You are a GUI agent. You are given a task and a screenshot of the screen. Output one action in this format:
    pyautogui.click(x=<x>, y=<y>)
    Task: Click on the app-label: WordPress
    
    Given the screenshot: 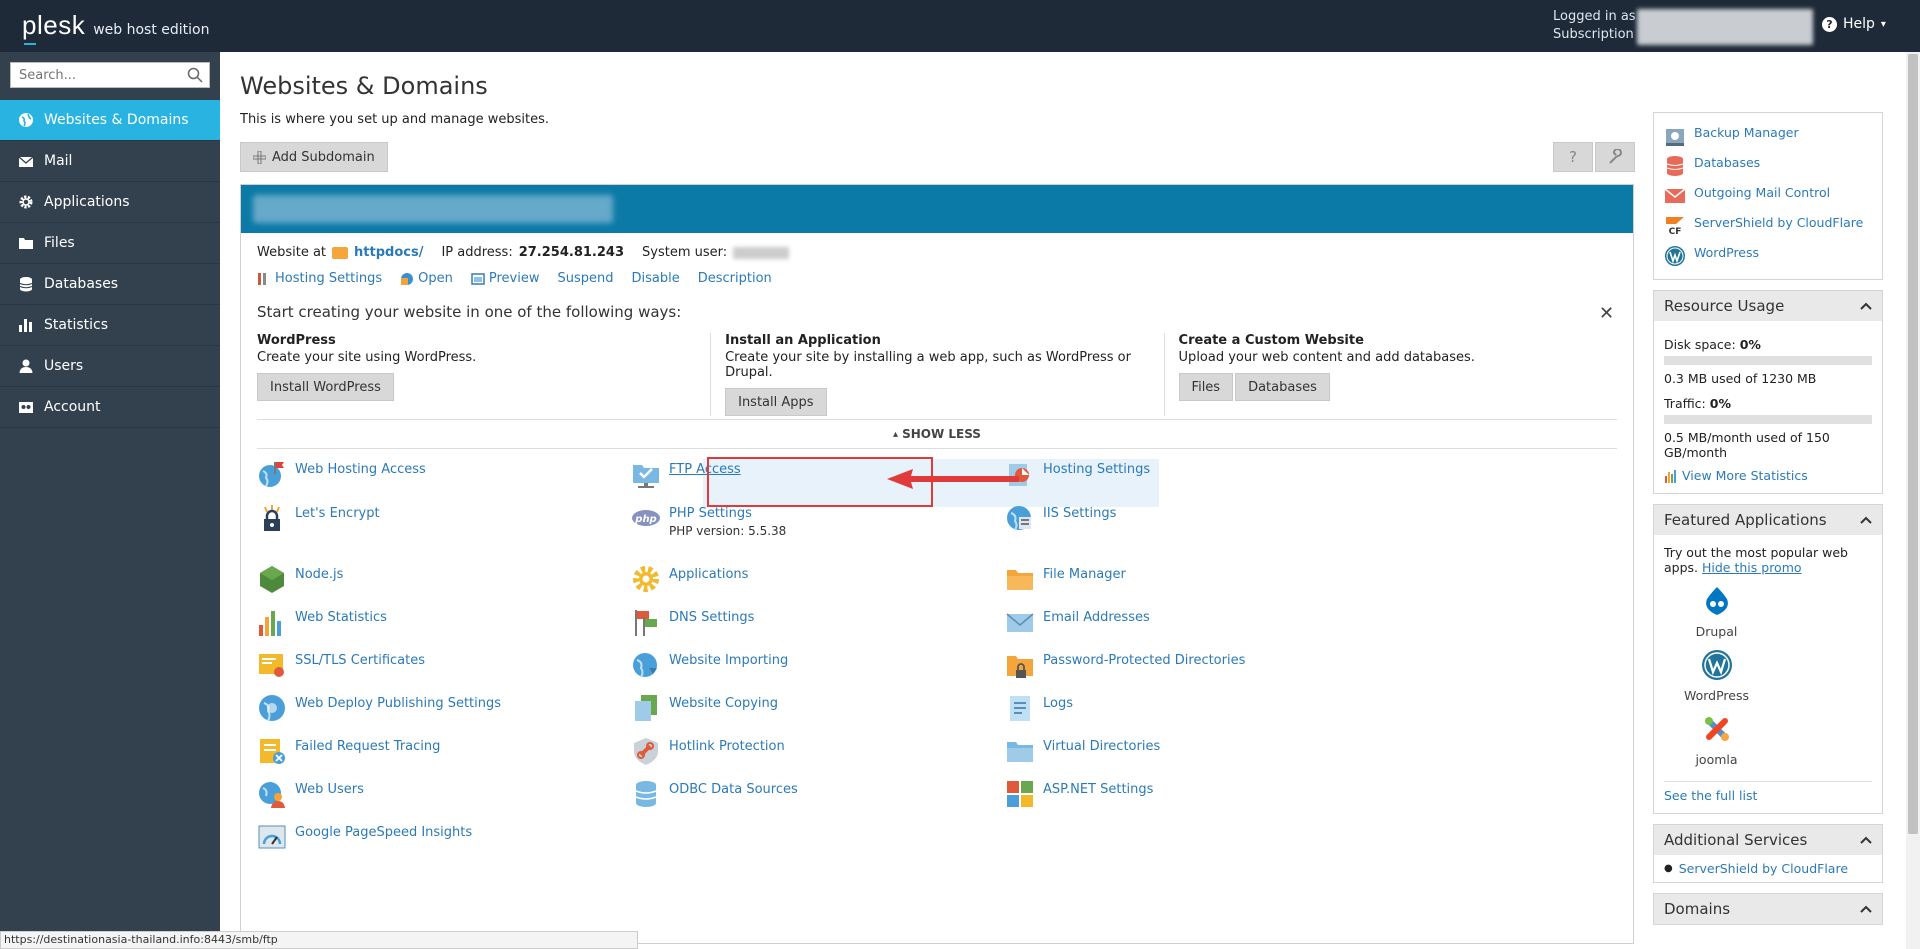 What is the action you would take?
    pyautogui.click(x=1716, y=695)
    